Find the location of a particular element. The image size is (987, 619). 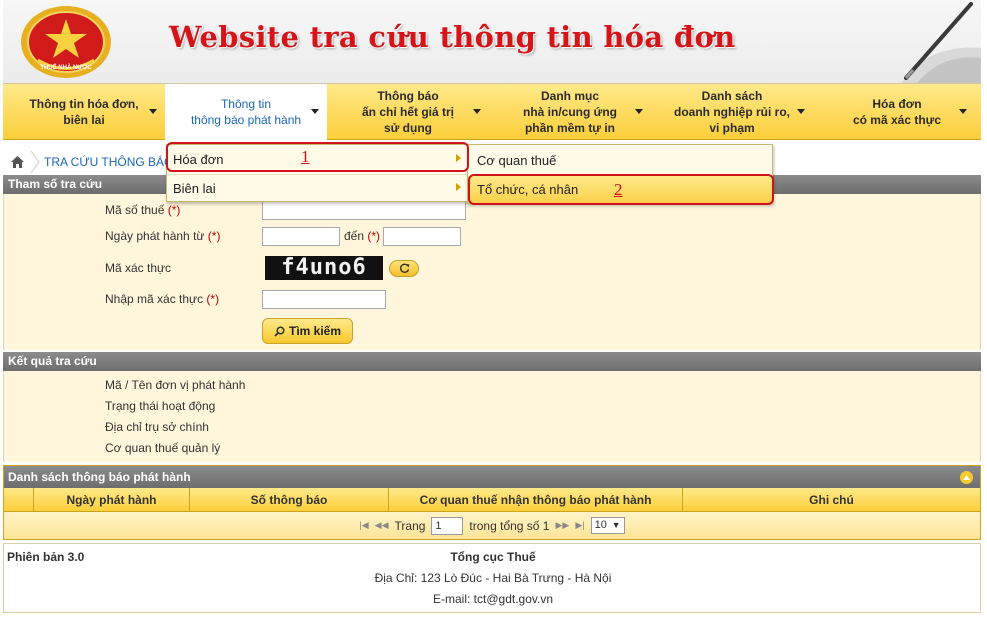

submenu-item-receipt: Biên lai is located at coordinates (317, 187).